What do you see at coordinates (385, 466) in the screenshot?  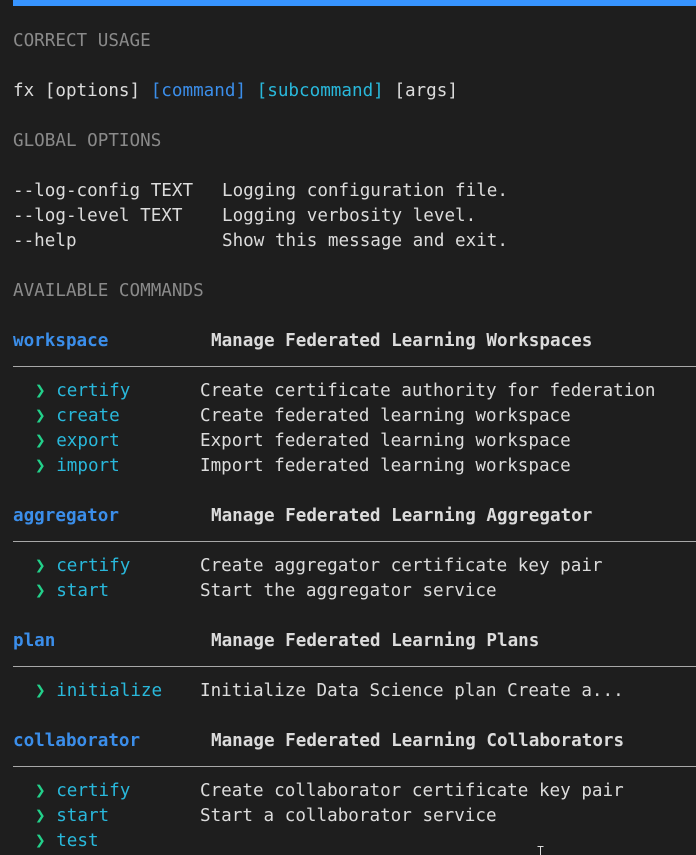 I see `subcommand-desc: Import federated learning workspace` at bounding box center [385, 466].